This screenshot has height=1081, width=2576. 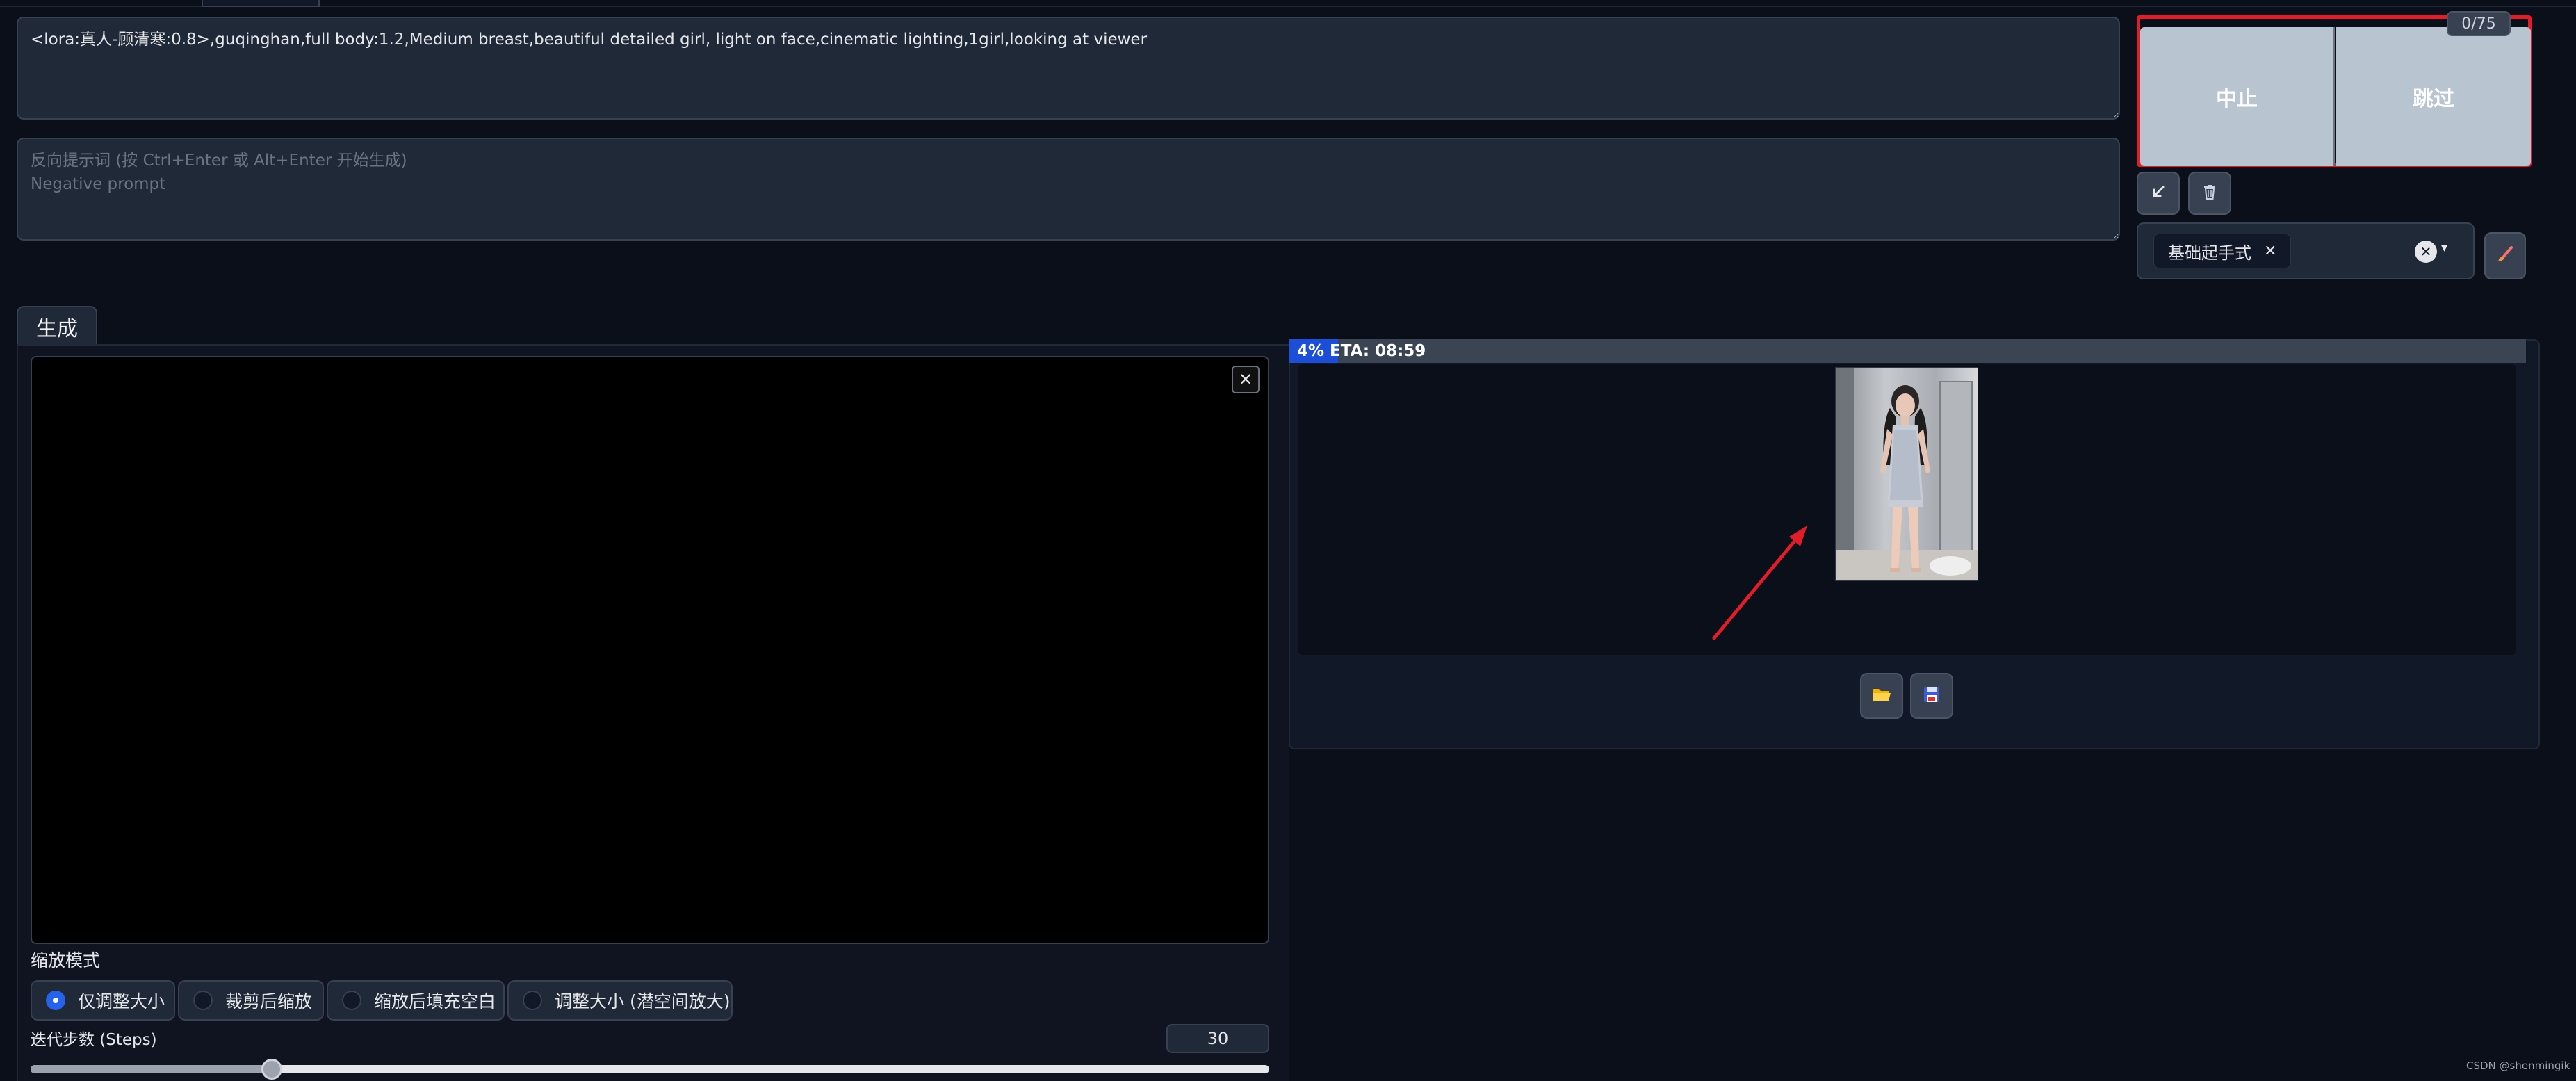 I want to click on clear-prompt-button, so click(x=2209, y=194).